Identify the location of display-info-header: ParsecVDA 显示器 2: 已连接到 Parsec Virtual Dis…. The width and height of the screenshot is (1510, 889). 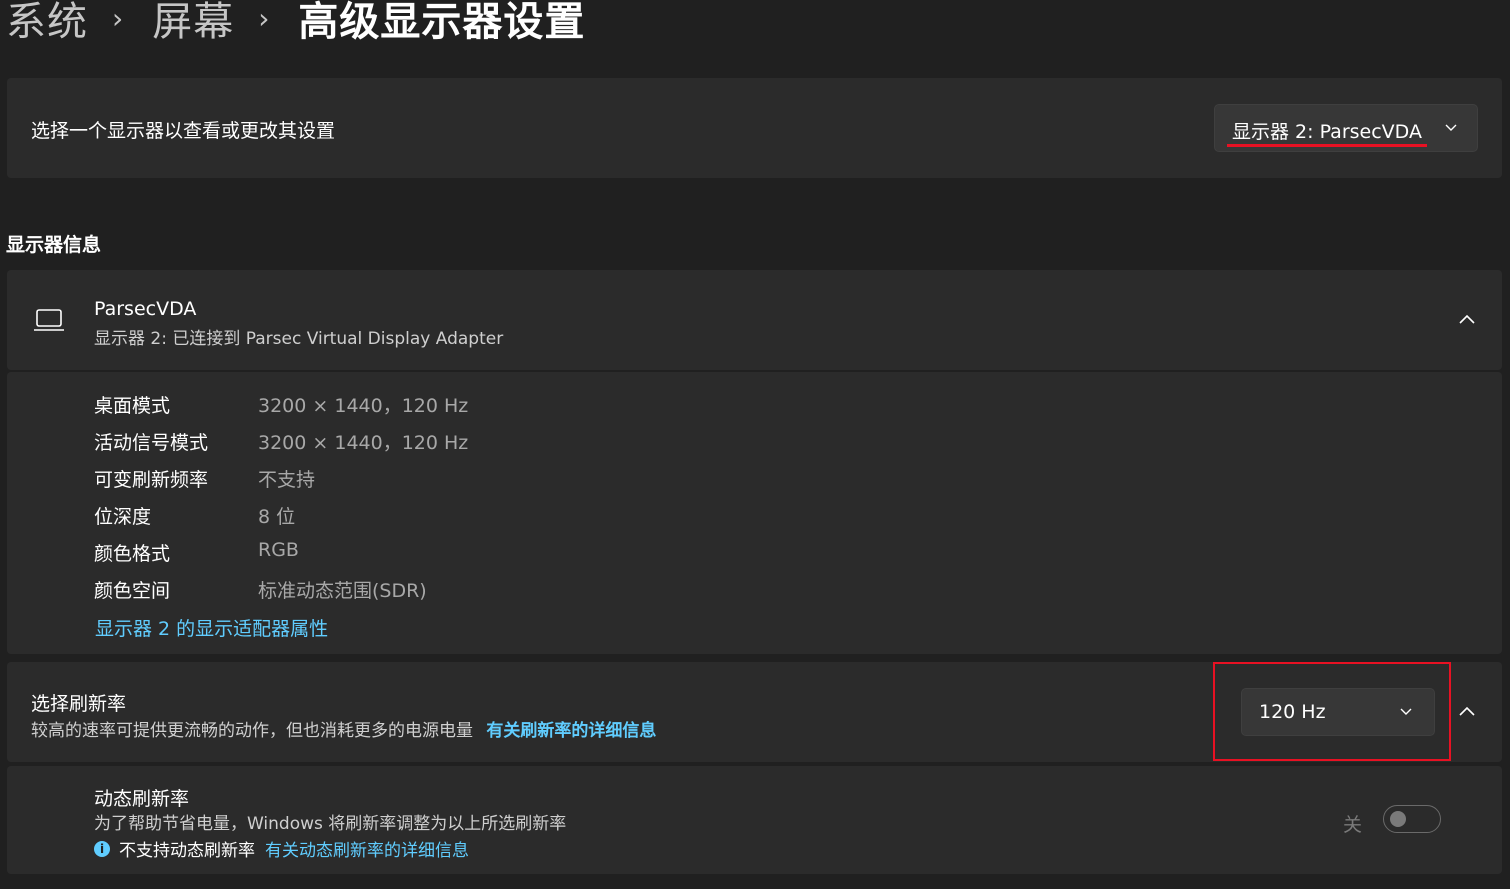
(754, 320).